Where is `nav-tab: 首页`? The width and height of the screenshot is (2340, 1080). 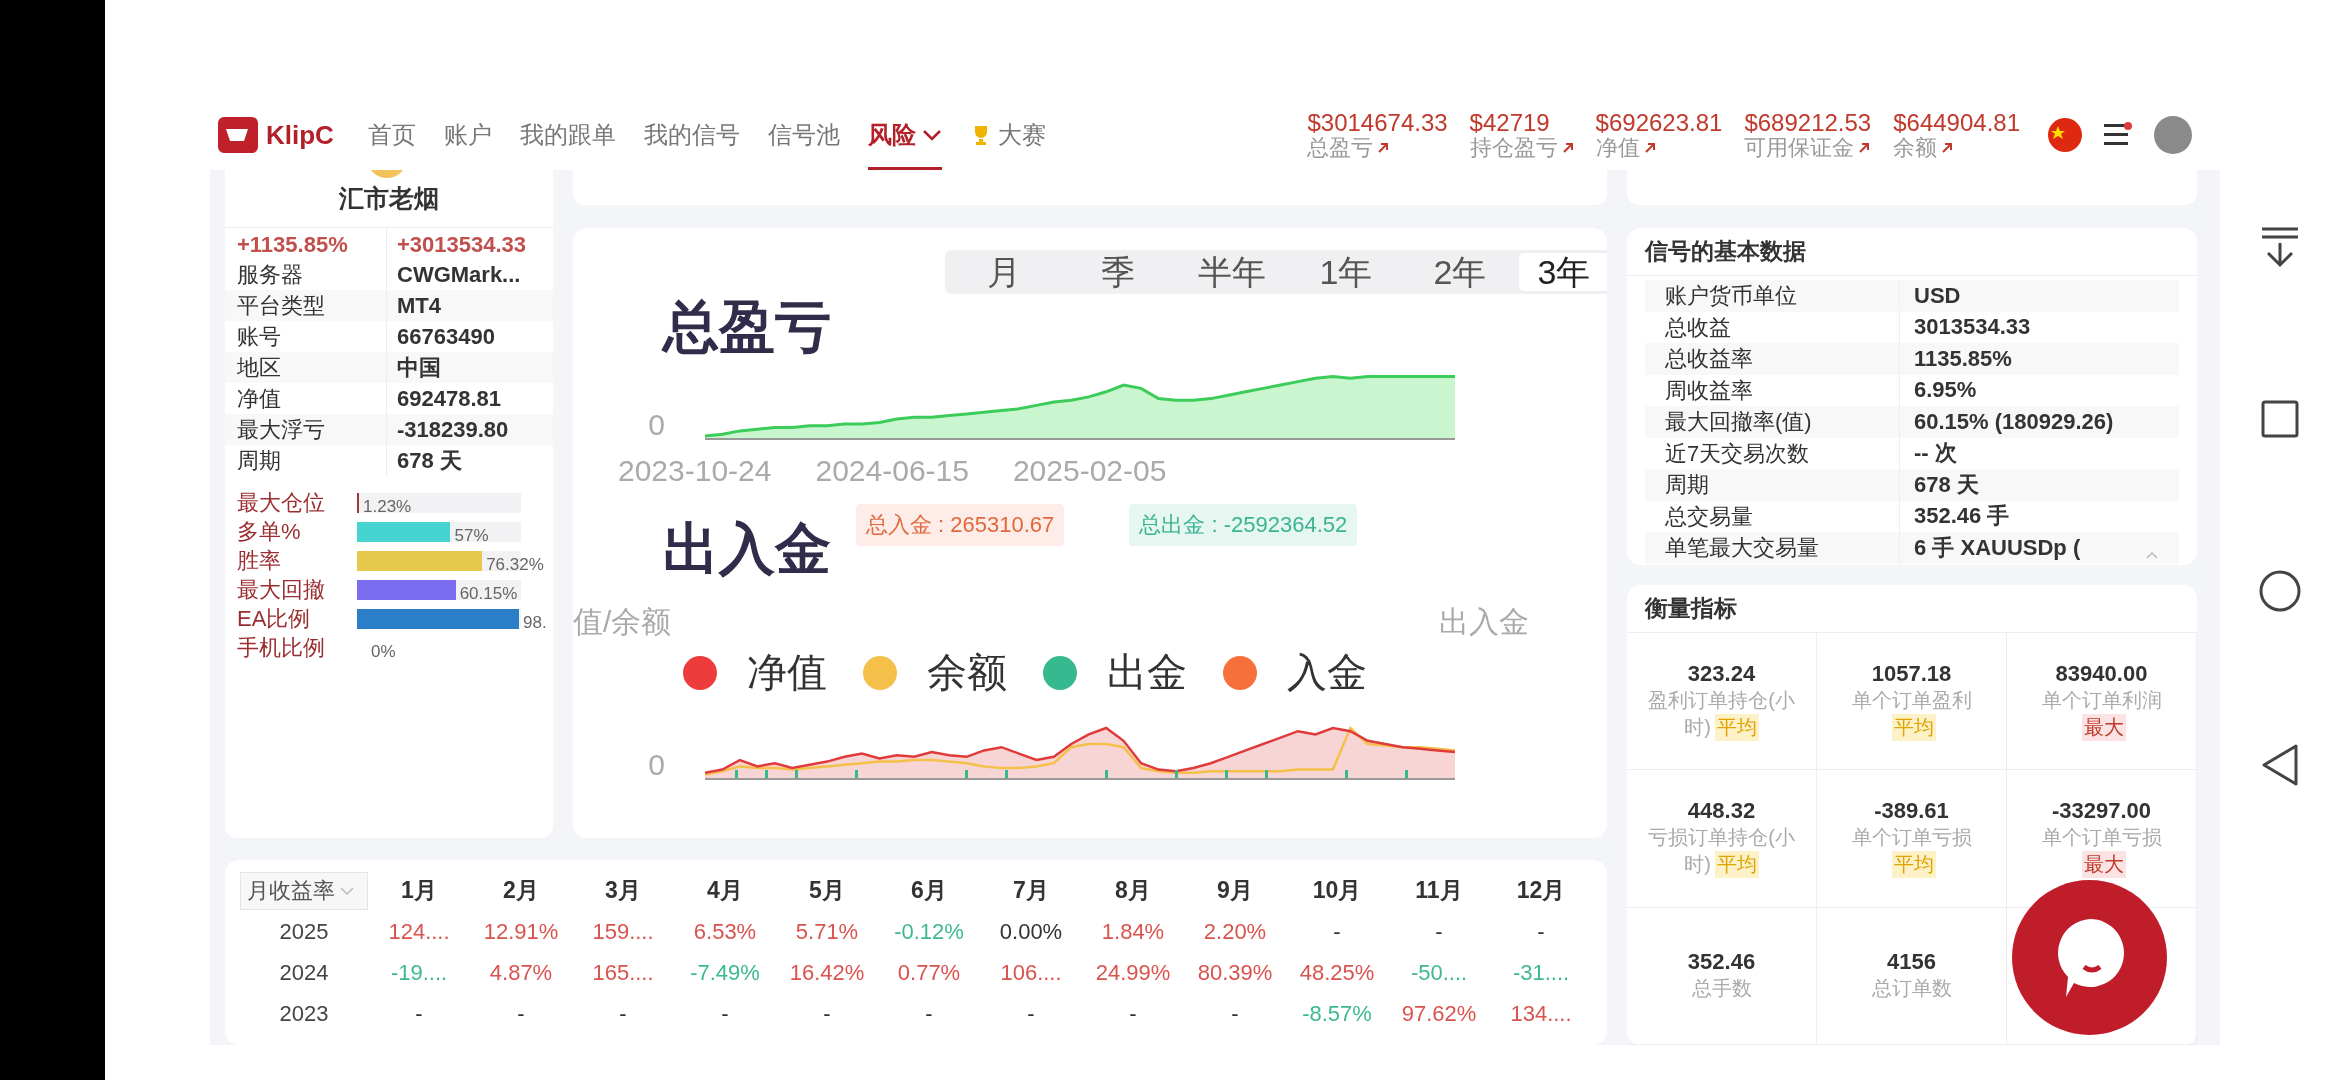
nav-tab: 首页 is located at coordinates (391, 135).